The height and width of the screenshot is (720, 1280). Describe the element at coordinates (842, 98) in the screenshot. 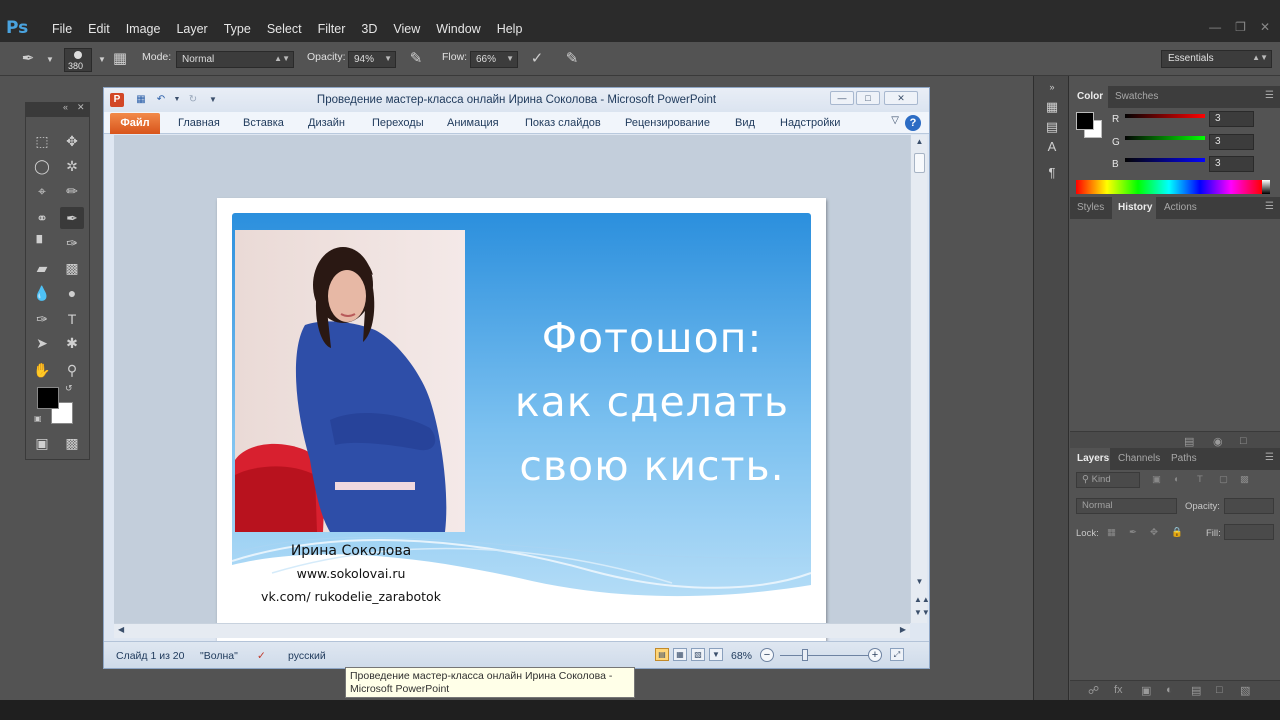

I see `minimize-button: —` at that location.